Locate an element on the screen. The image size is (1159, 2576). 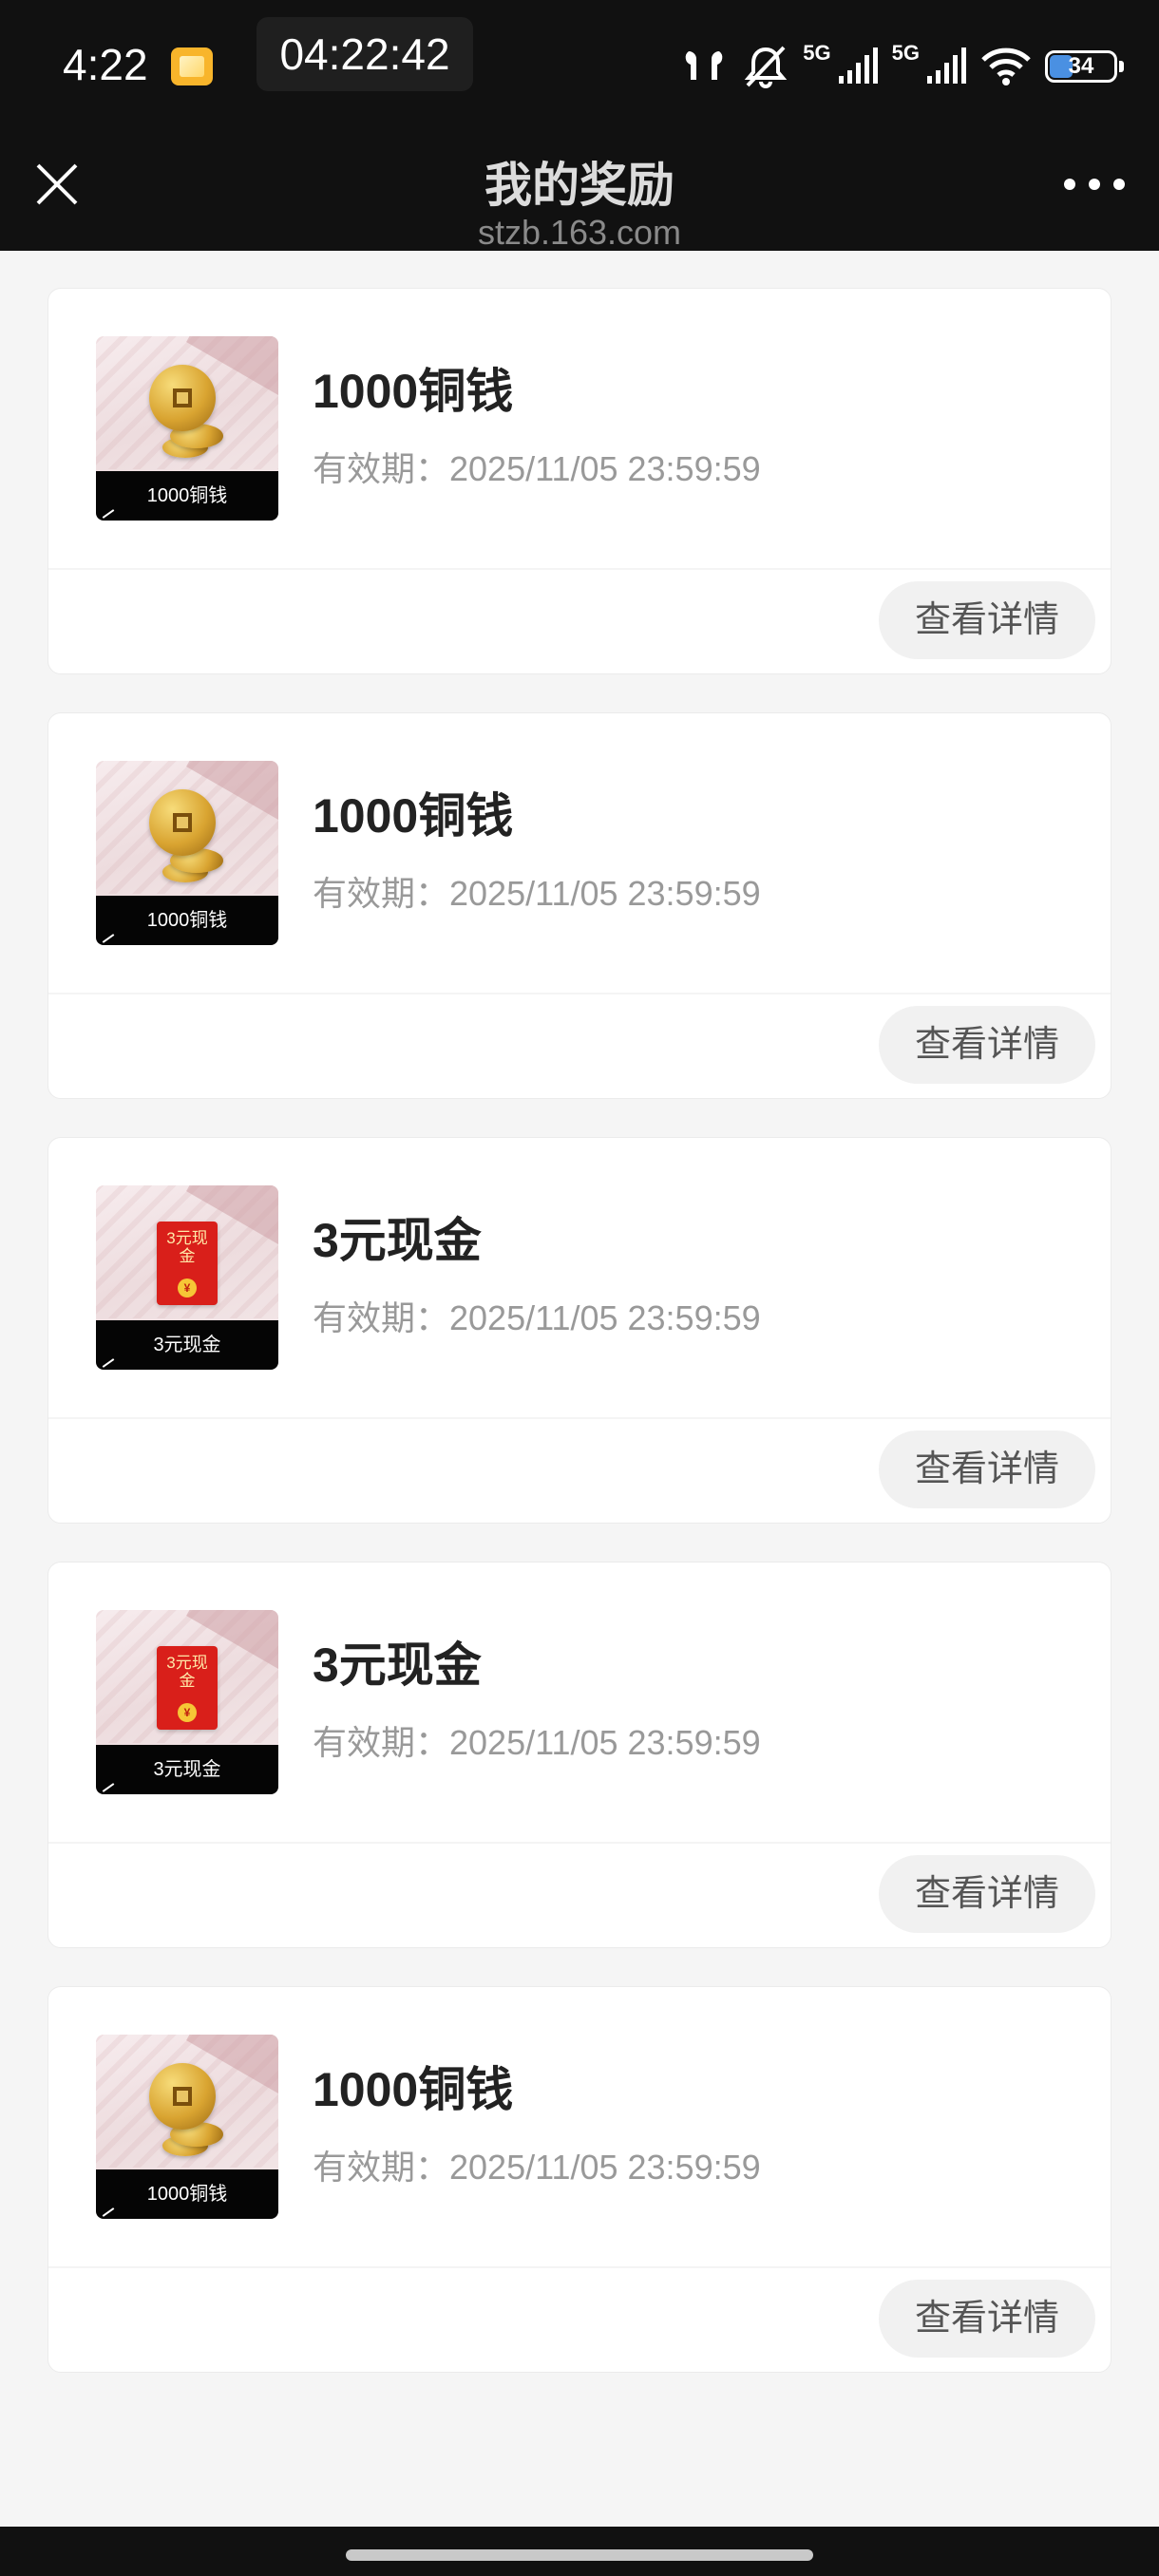
network-label-2: 5G is located at coordinates (905, 53).